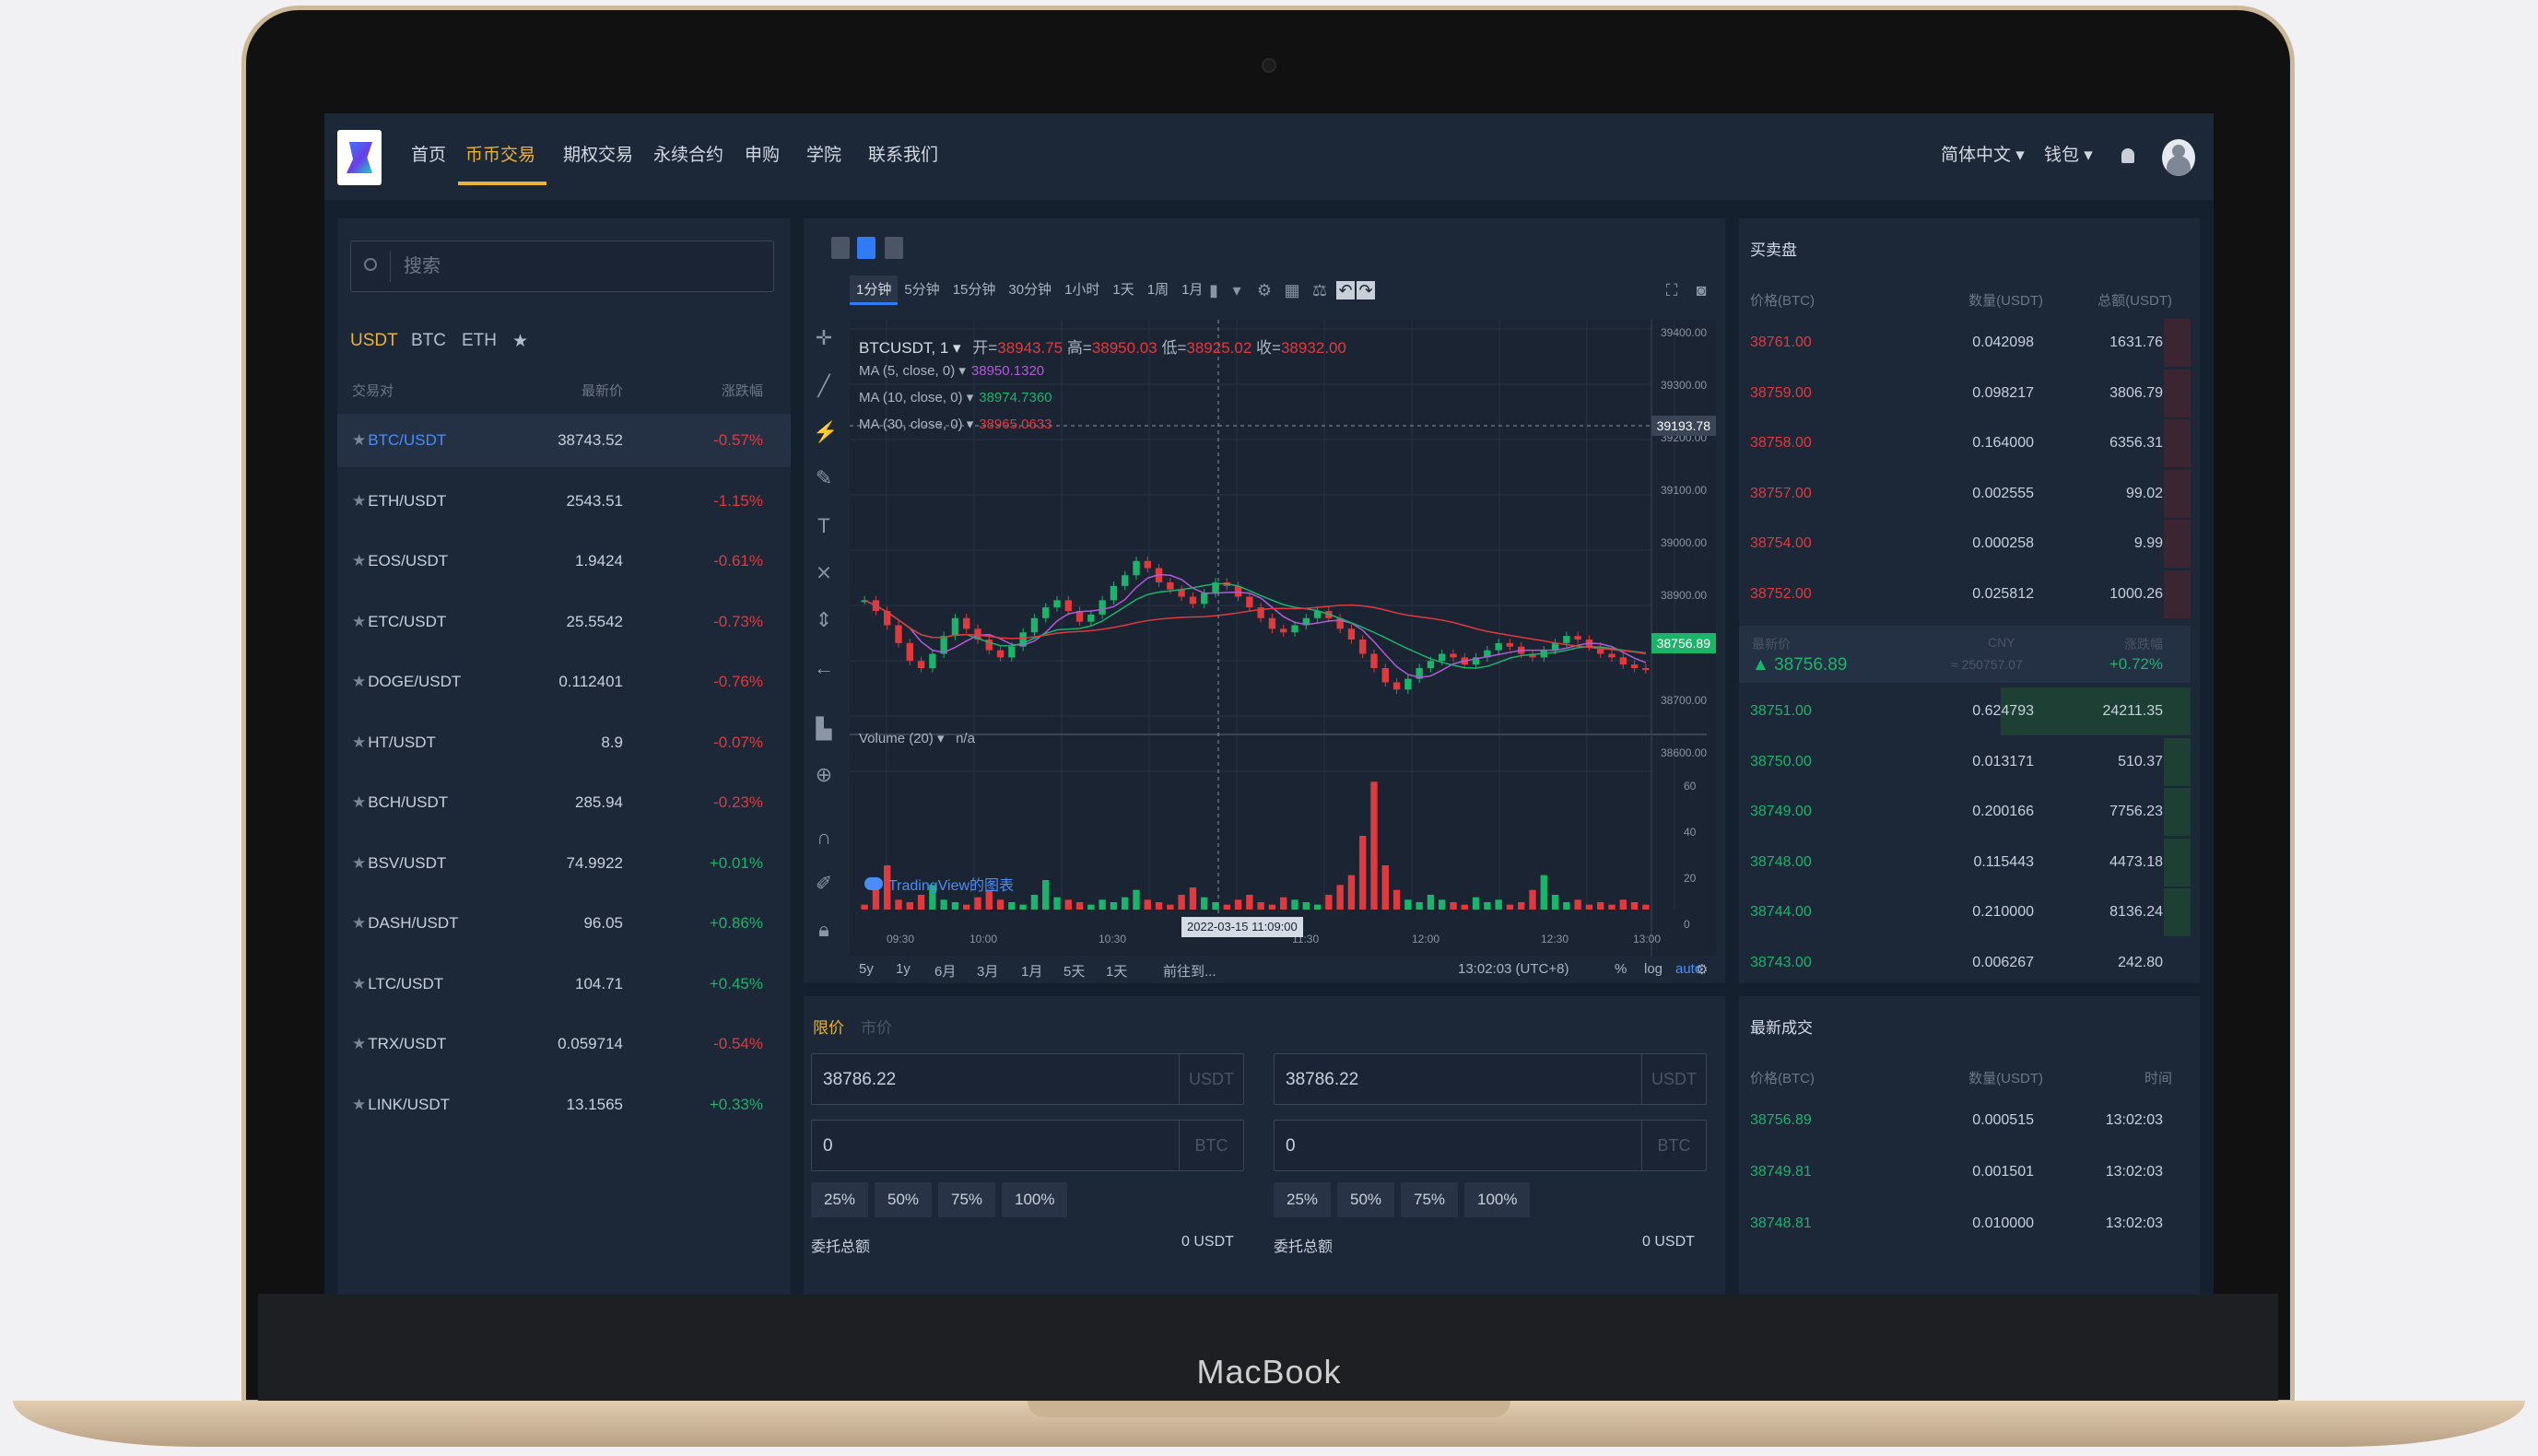 Image resolution: width=2538 pixels, height=1456 pixels. I want to click on ask-row: 38759.00 0.098217 3806.79, so click(1965, 393).